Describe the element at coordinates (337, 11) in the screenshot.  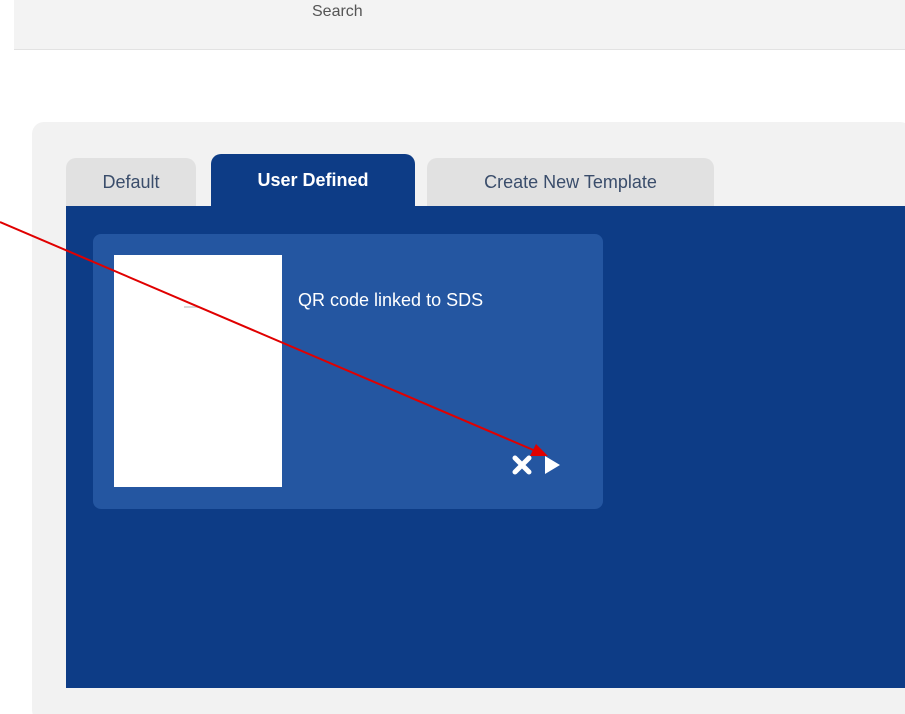
I see `search-label: Search` at that location.